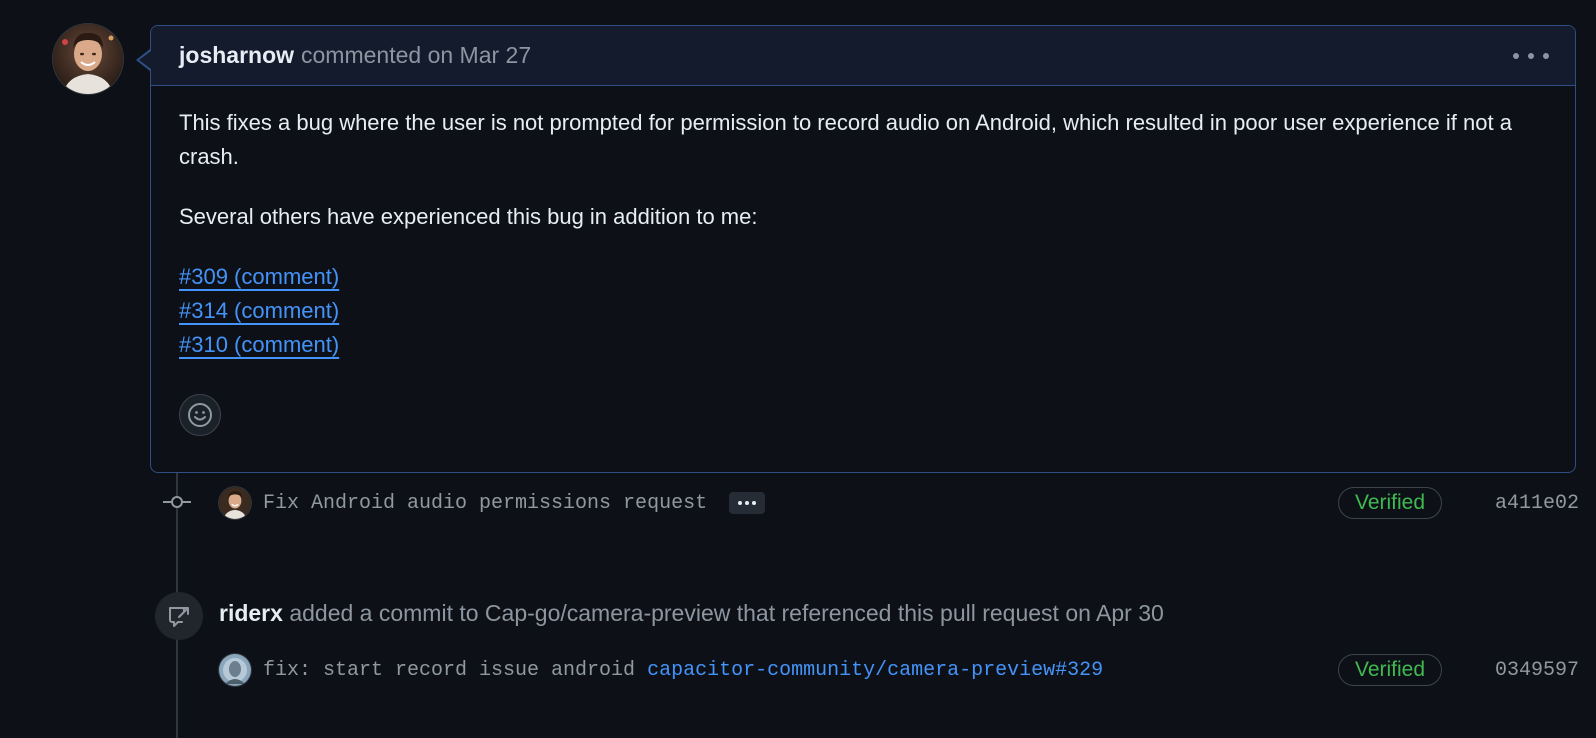 The height and width of the screenshot is (738, 1596). I want to click on comment-pointer-fill, so click(145, 60).